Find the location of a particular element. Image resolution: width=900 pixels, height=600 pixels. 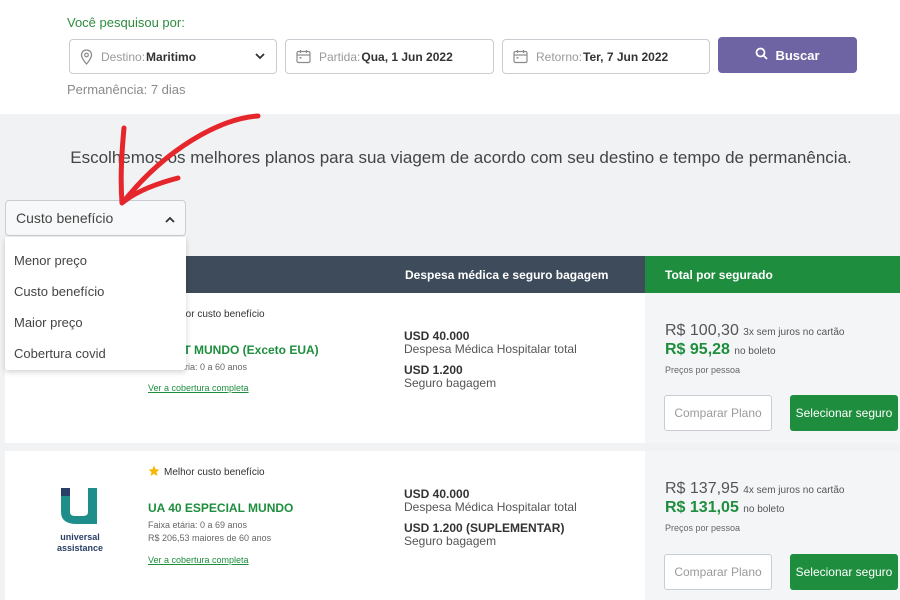

search-button-label: Buscar is located at coordinates (797, 55).